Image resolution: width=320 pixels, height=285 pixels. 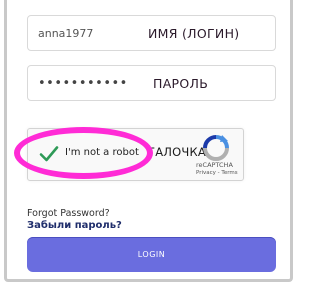 What do you see at coordinates (177, 152) in the screenshot?
I see `recaptcha-annotation: ГАЛОЧКА` at bounding box center [177, 152].